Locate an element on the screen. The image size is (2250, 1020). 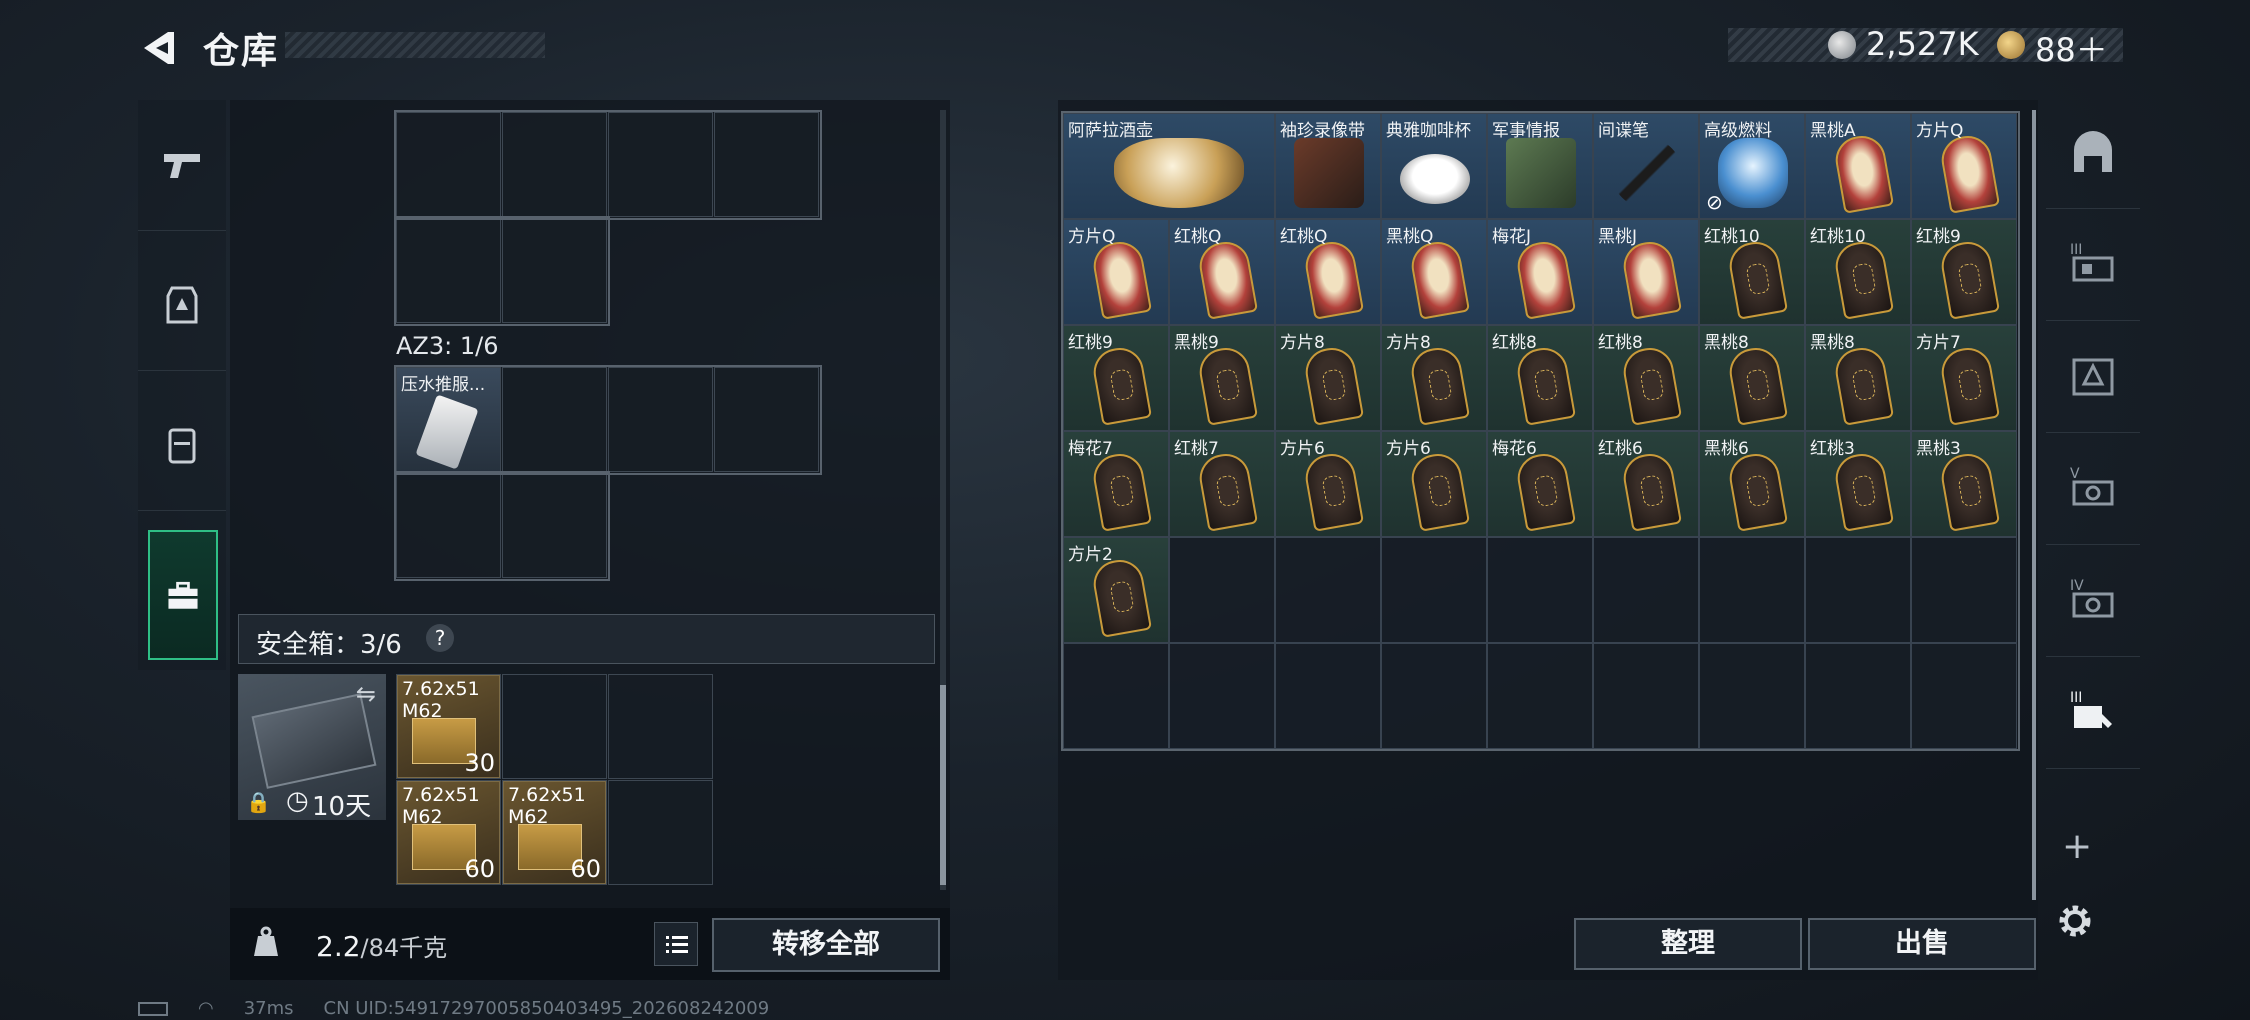
list-view-button is located at coordinates (676, 944).